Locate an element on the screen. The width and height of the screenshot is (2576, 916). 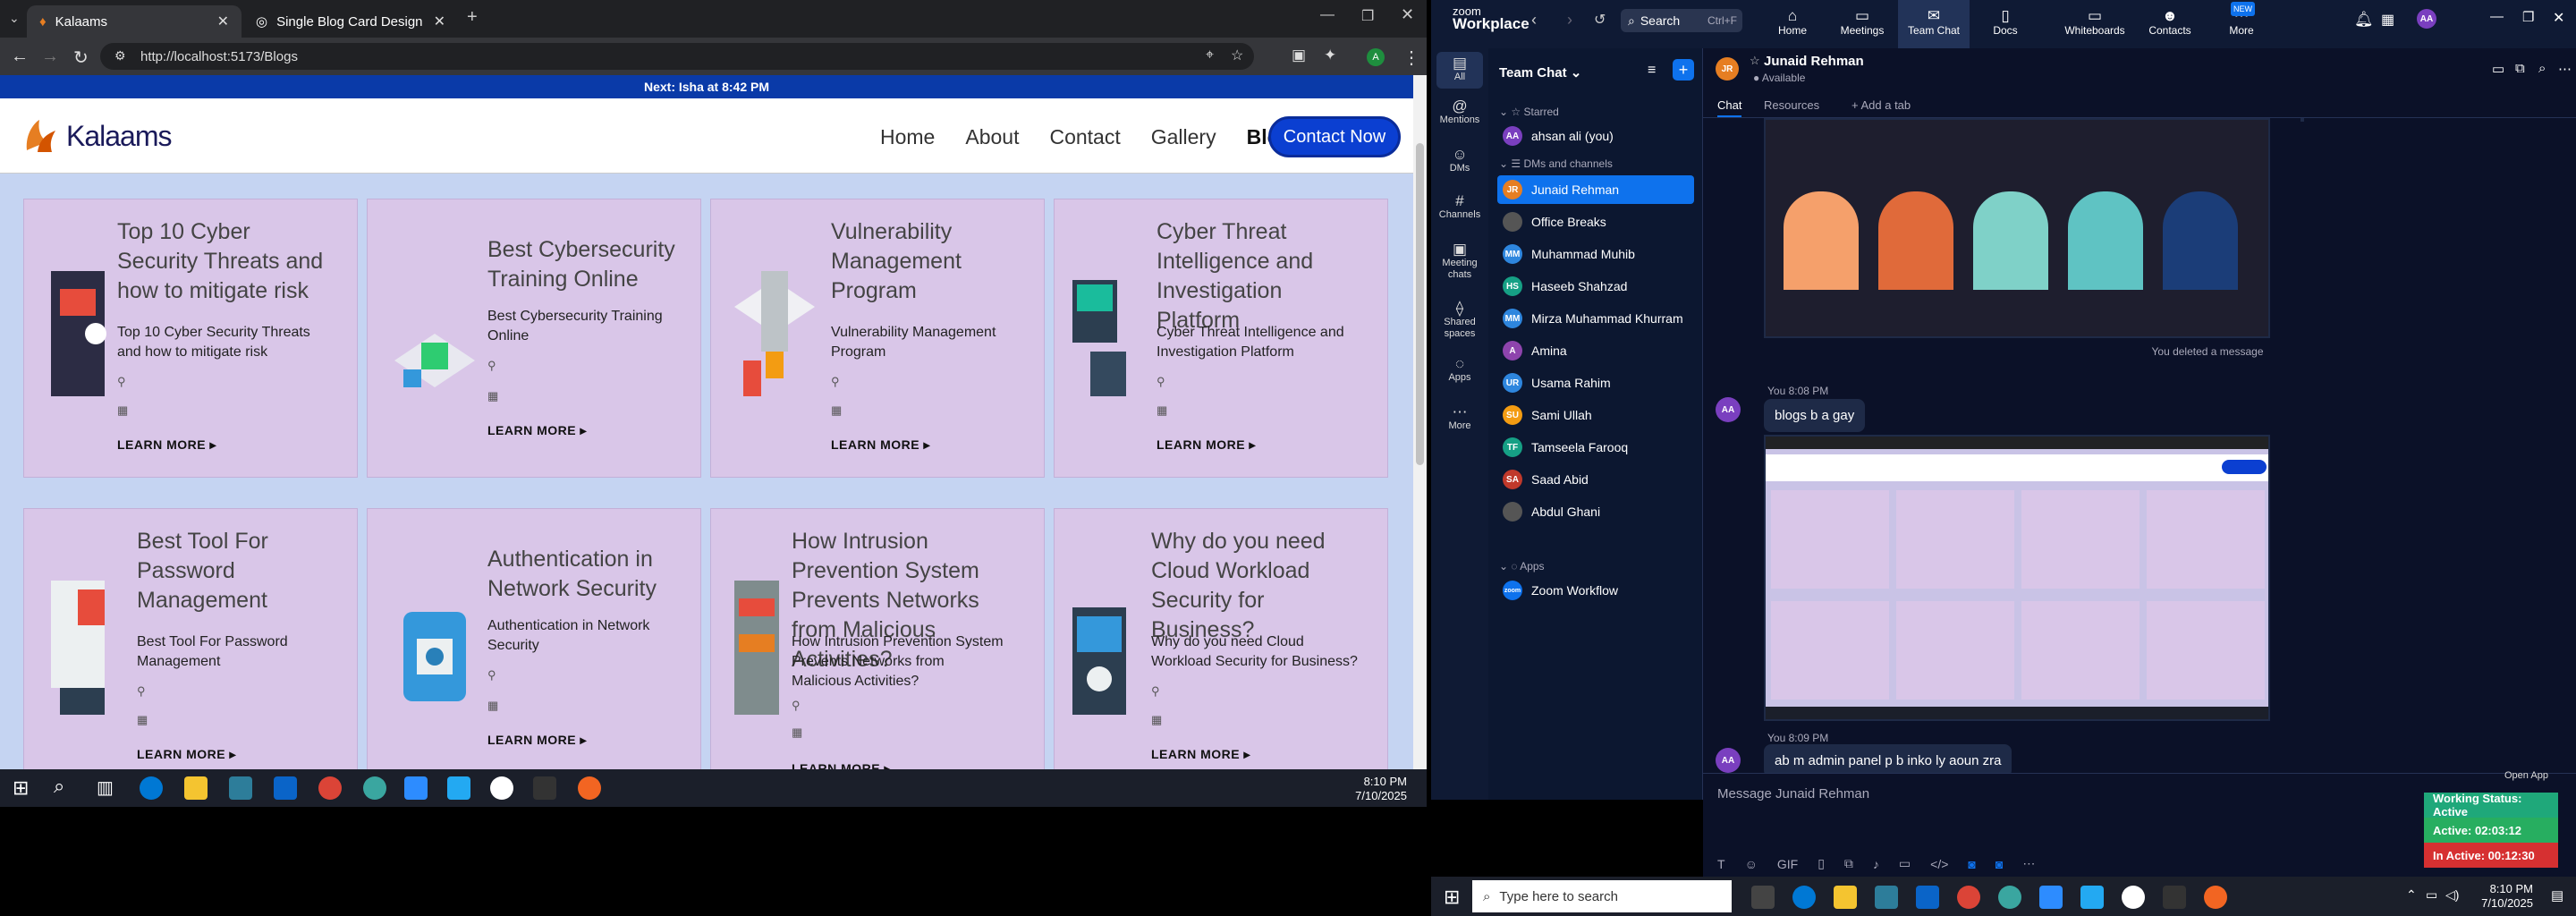
video-icon: ▭ is located at coordinates (2498, 69).